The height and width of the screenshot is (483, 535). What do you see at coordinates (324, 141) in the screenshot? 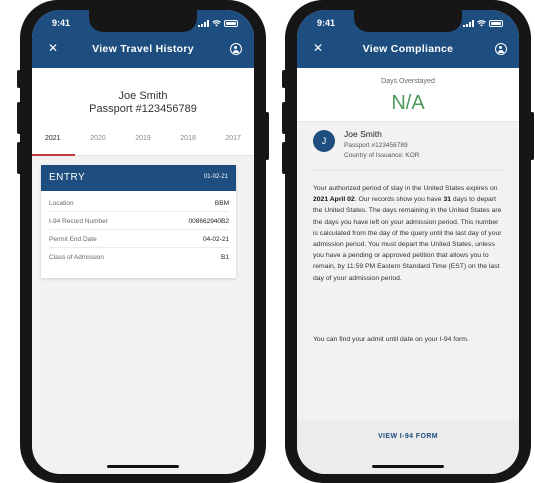
I see `avatar: J` at bounding box center [324, 141].